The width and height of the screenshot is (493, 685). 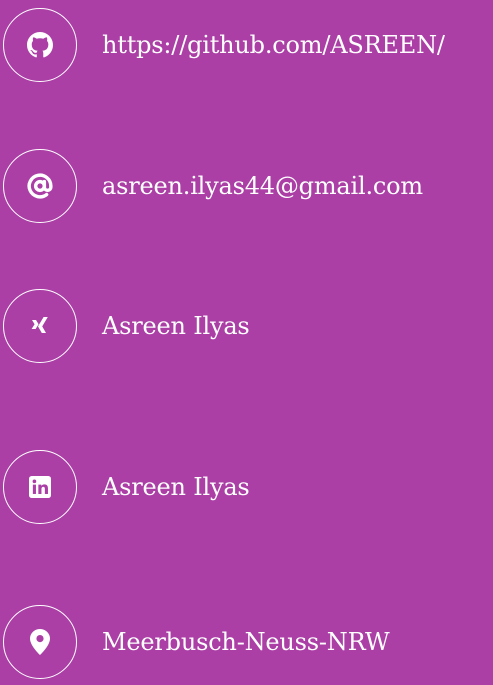 I want to click on contact-location-link: Meerbusch-Neuss-NRW, so click(x=196, y=642).